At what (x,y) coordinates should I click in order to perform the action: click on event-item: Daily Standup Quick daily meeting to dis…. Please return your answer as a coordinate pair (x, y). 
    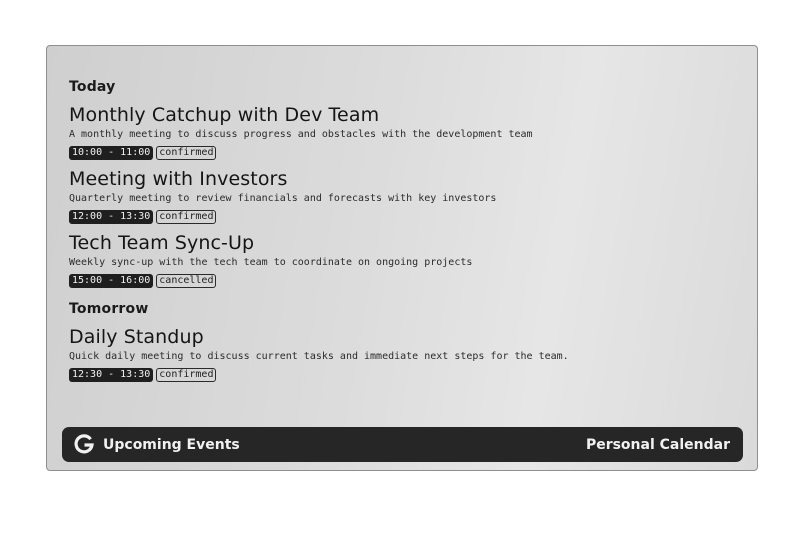
    Looking at the image, I should click on (403, 354).